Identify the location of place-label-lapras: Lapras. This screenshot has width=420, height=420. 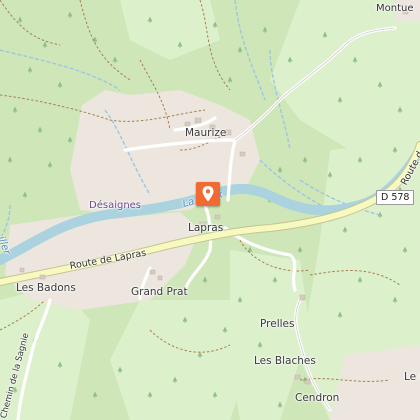
(206, 228).